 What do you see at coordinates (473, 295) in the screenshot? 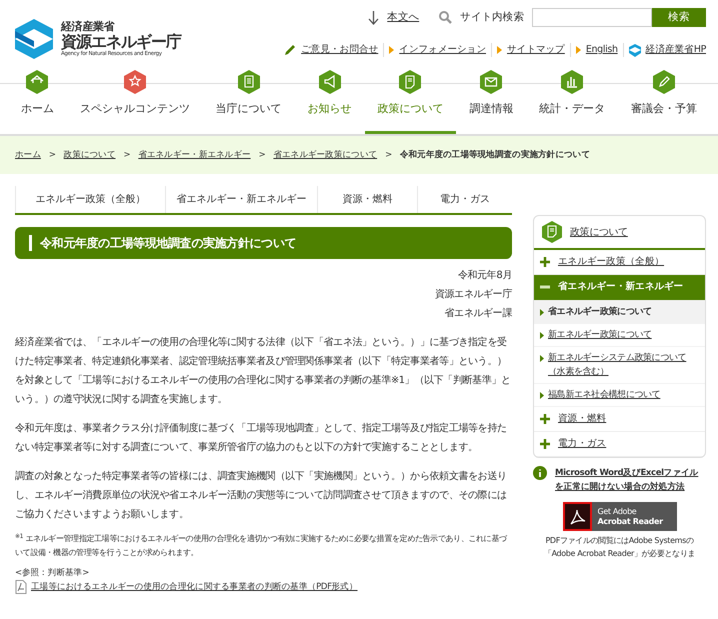
I see `document-meta: 資源エネルギー庁` at bounding box center [473, 295].